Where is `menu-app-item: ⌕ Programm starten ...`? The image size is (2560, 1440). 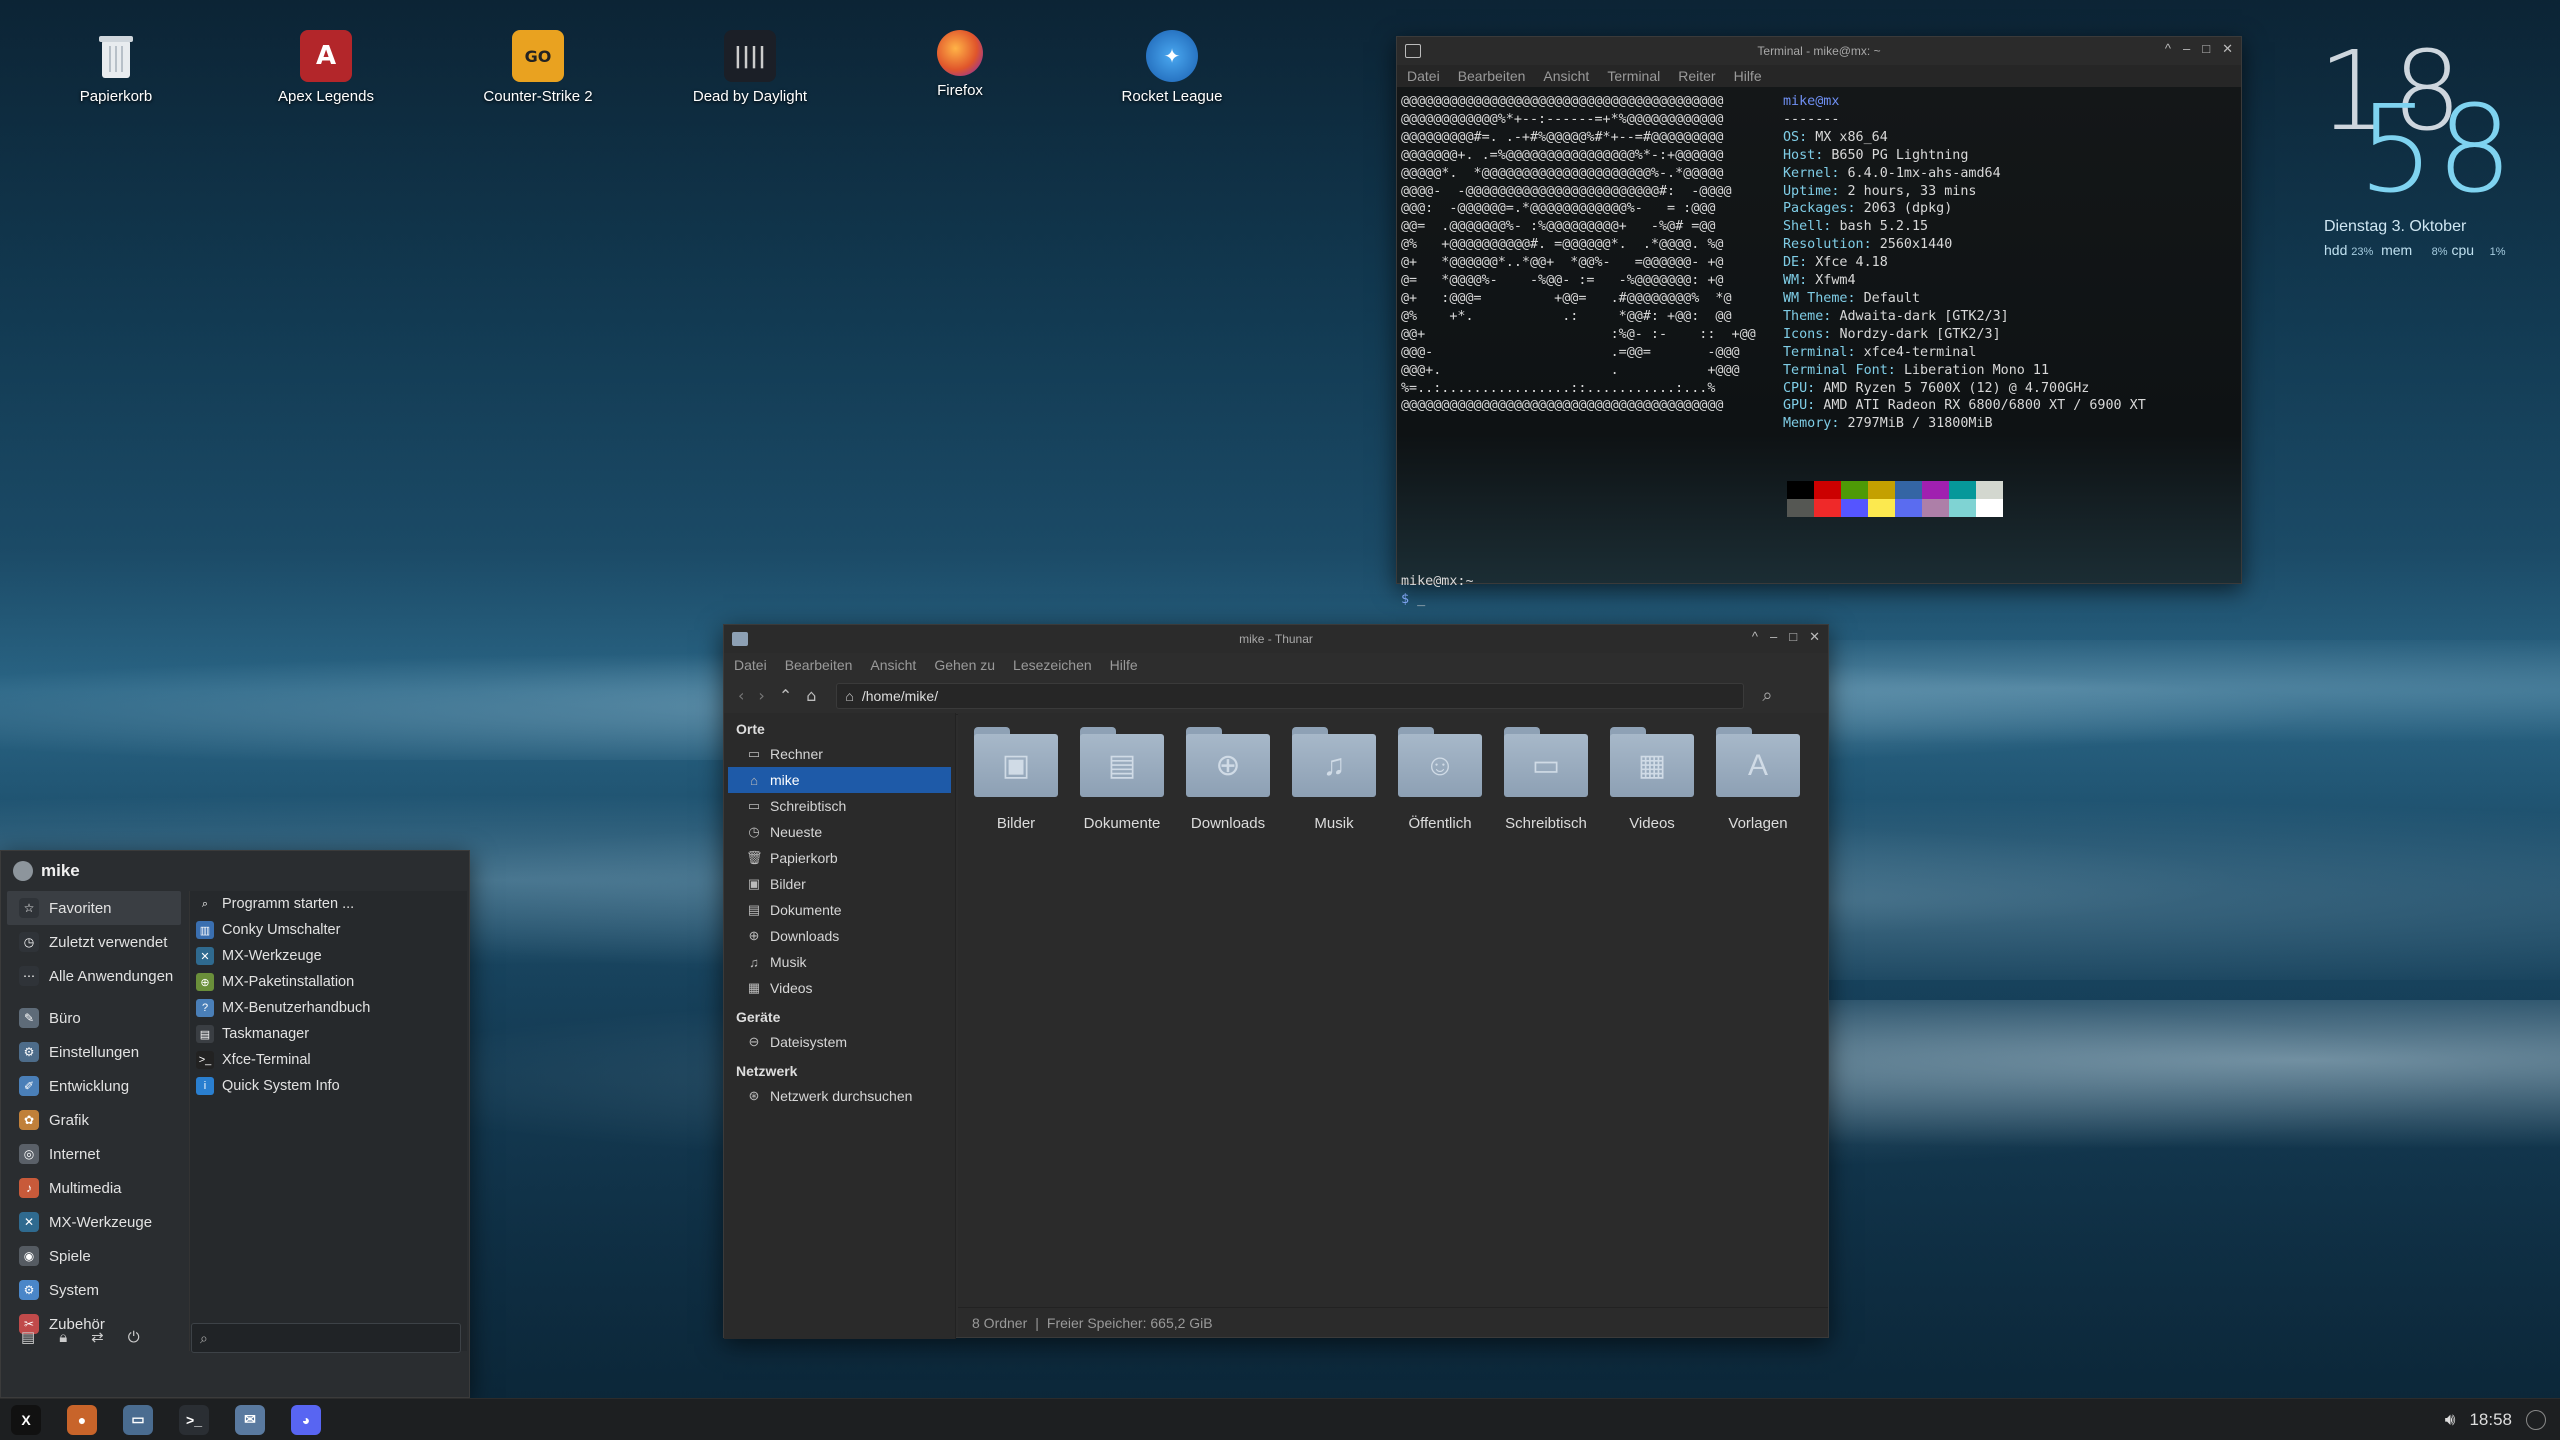
menu-app-item: ⌕ Programm starten ... is located at coordinates (328, 904).